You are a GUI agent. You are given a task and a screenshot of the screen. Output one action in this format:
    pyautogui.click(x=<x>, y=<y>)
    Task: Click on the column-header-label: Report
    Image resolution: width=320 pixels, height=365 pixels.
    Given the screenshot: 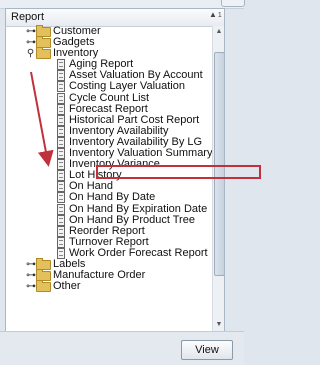 What is the action you would take?
    pyautogui.click(x=28, y=17)
    